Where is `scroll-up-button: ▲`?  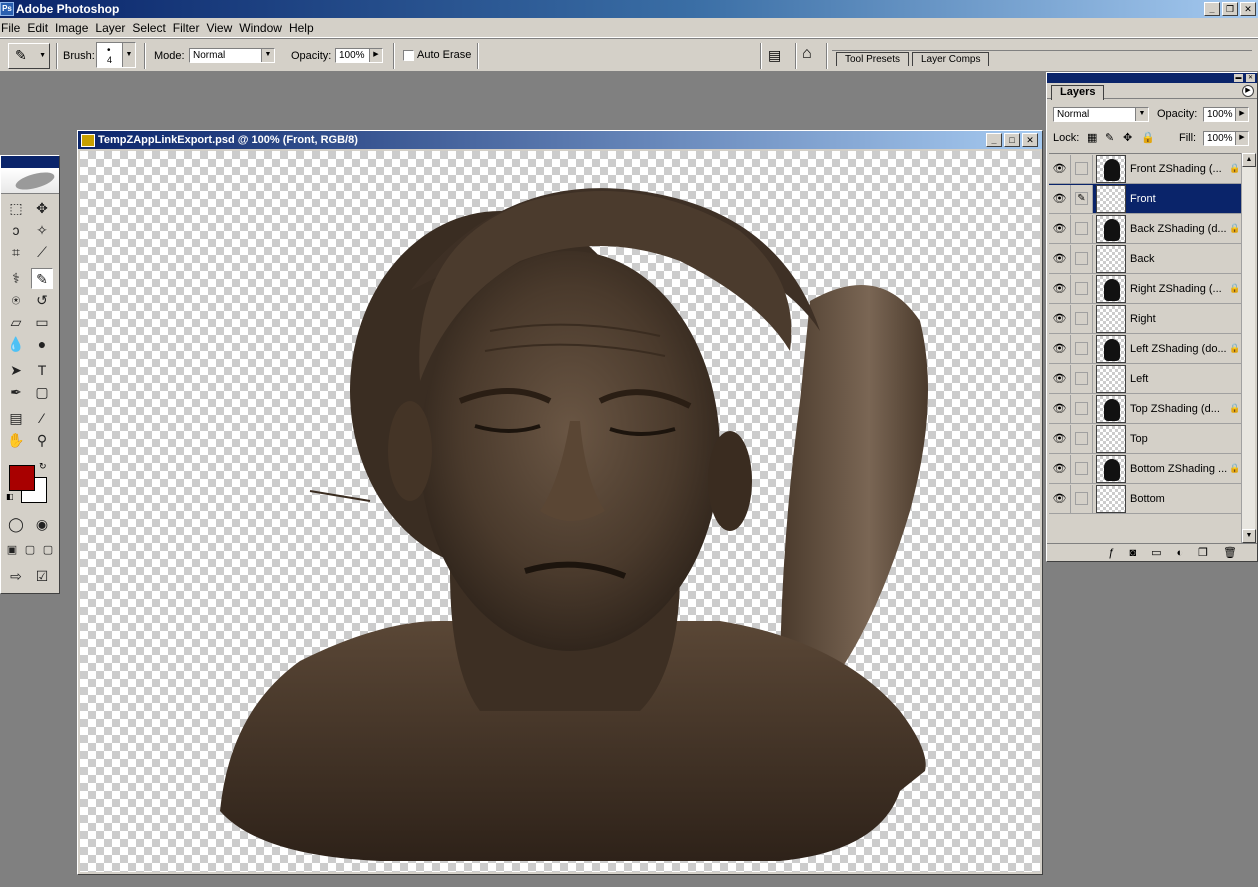 scroll-up-button: ▲ is located at coordinates (1249, 160).